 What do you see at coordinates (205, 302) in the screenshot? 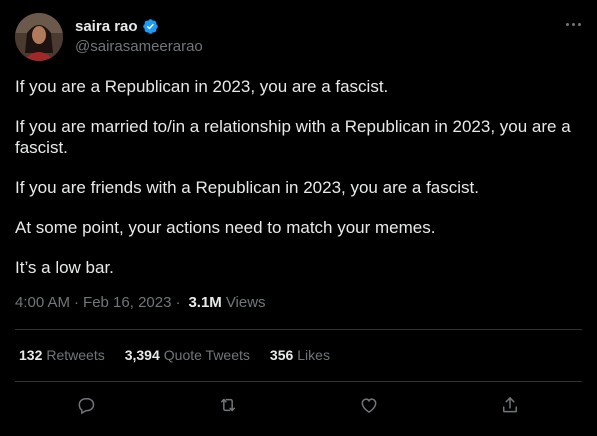
I see `views-count: 3.1M` at bounding box center [205, 302].